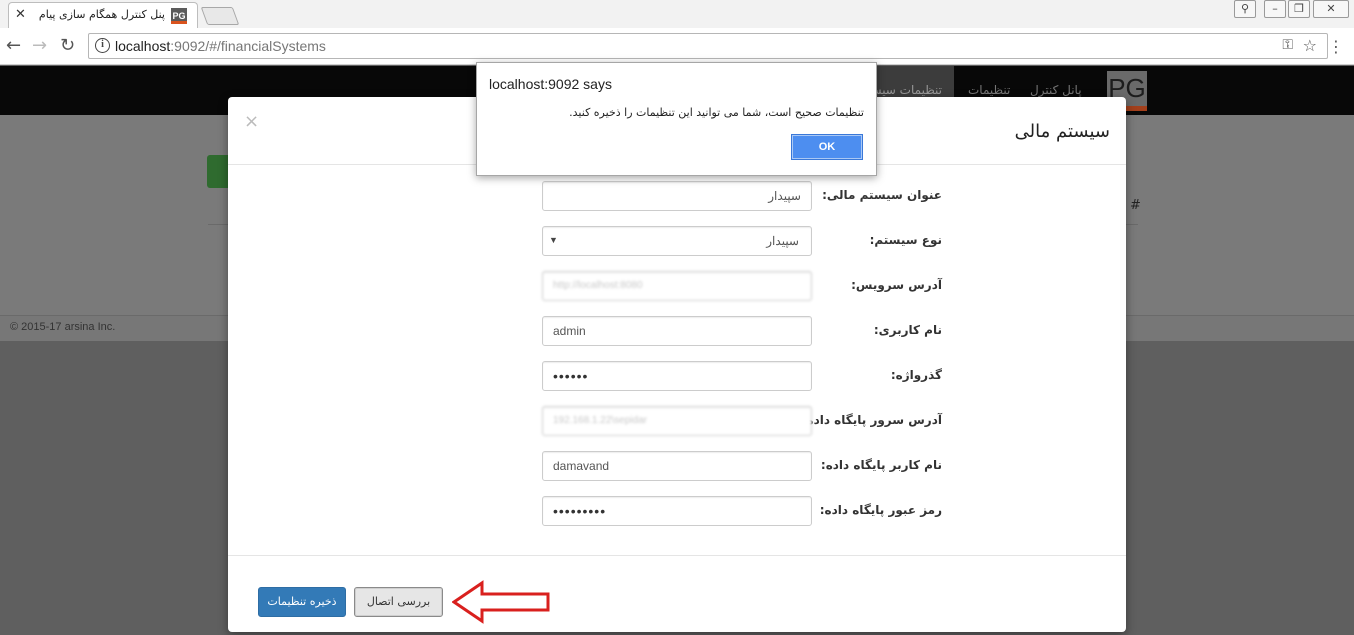  I want to click on field-row-username: نام کاربری: admin, so click(677, 331).